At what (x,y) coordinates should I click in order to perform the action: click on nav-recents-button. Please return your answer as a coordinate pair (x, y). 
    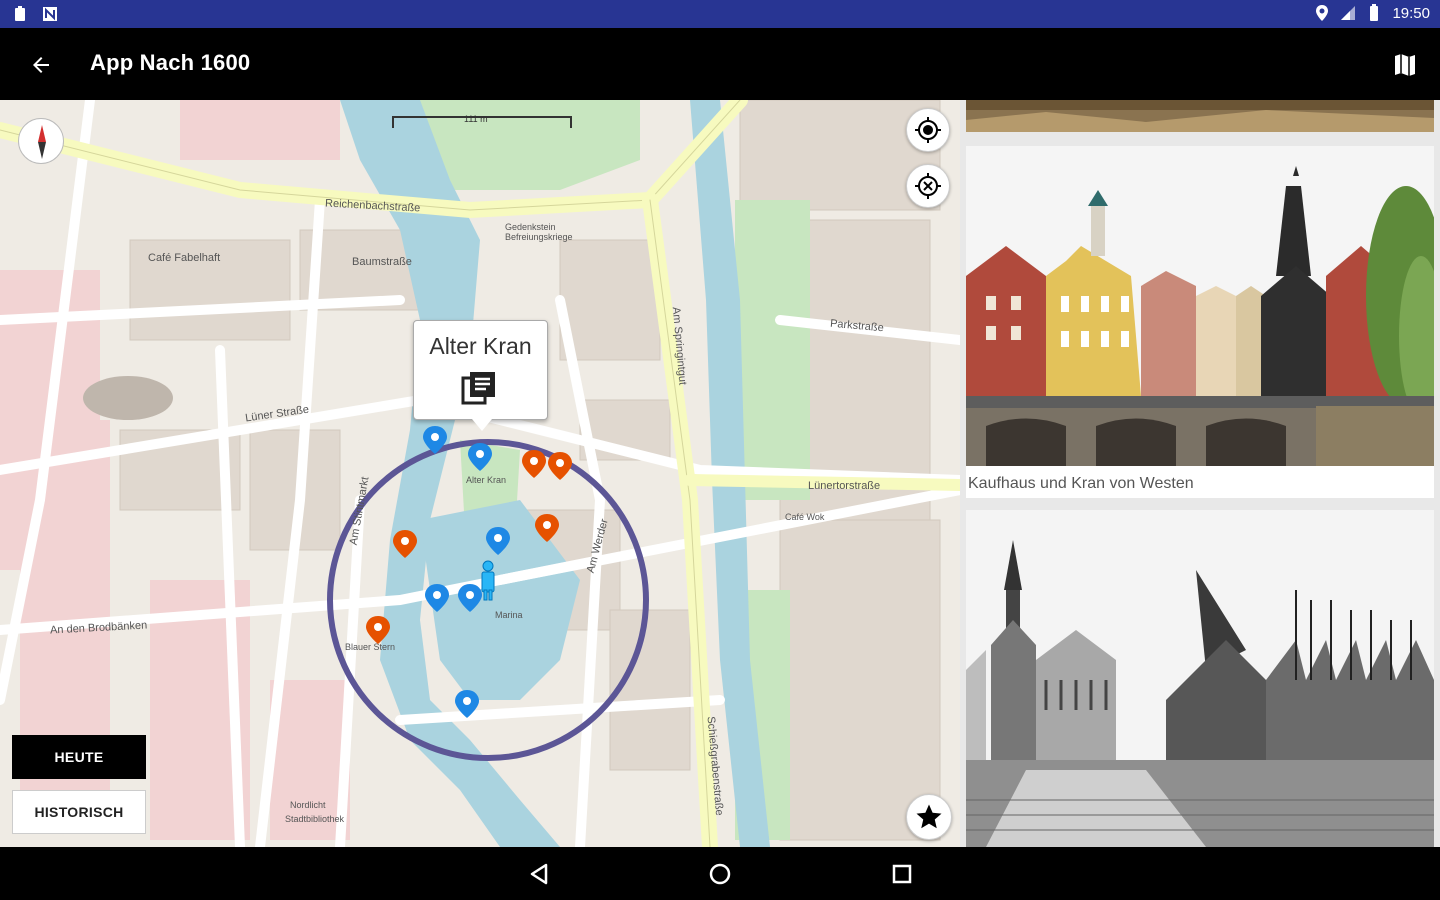
    Looking at the image, I should click on (902, 874).